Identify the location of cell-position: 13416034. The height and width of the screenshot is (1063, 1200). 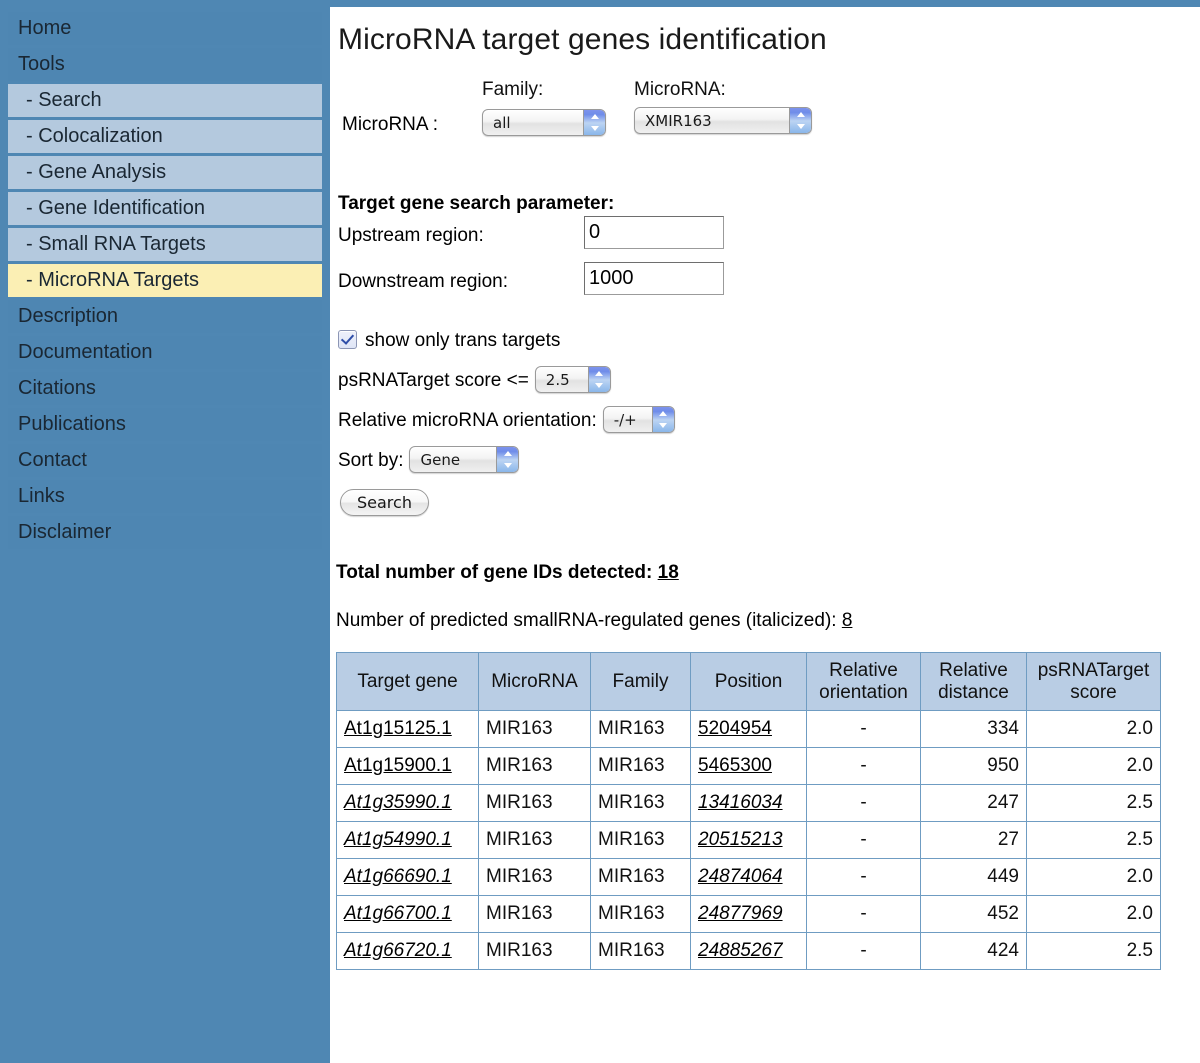
(748, 803).